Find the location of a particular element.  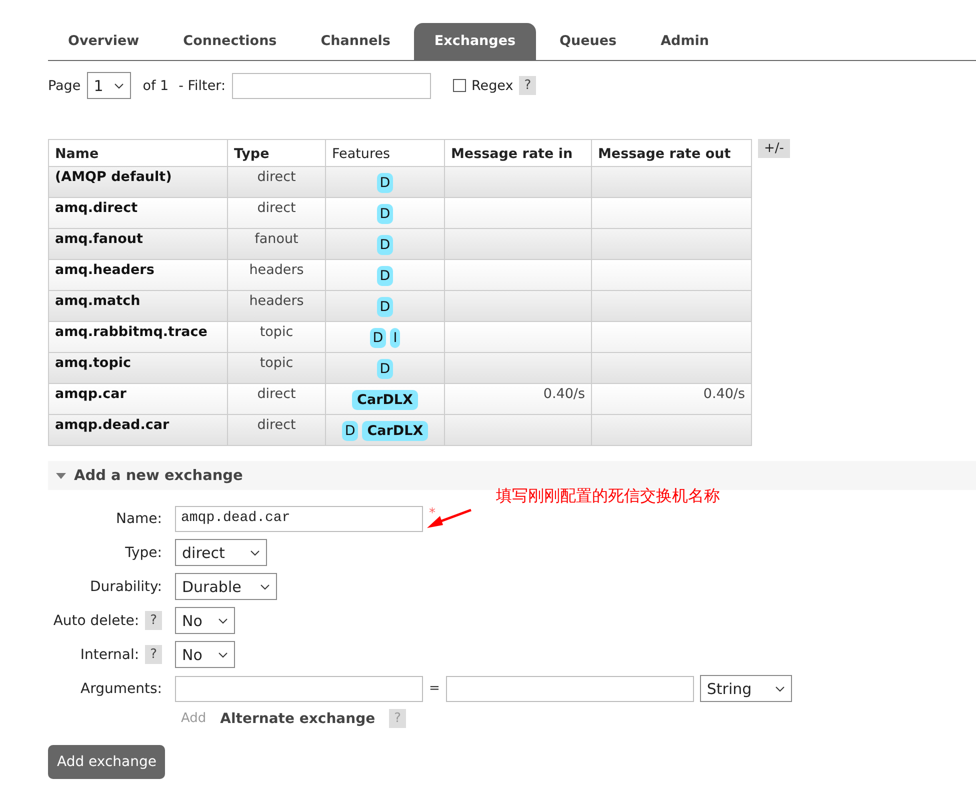

nav-tab: Exchanges is located at coordinates (475, 41).